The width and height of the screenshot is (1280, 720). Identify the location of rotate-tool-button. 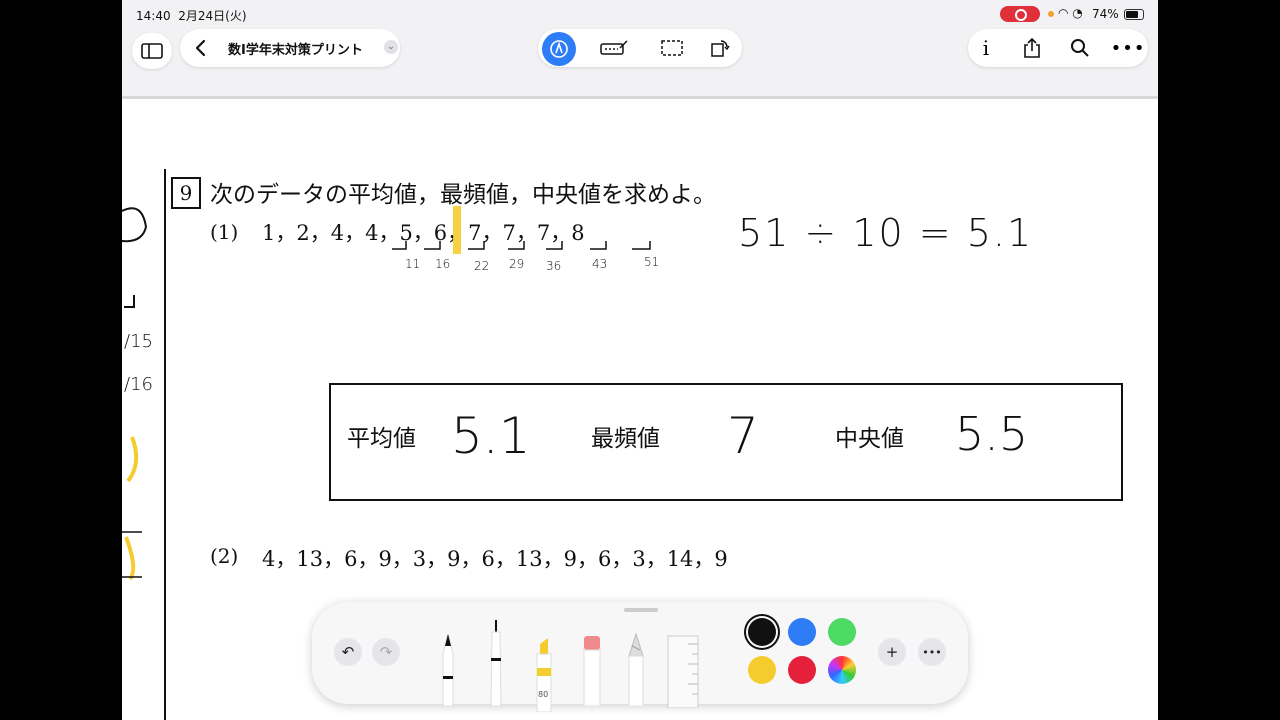
(720, 48).